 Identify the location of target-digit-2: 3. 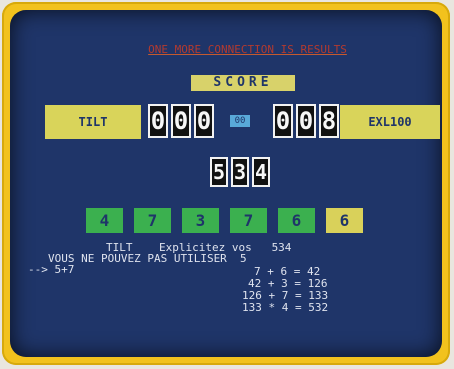
(240, 172).